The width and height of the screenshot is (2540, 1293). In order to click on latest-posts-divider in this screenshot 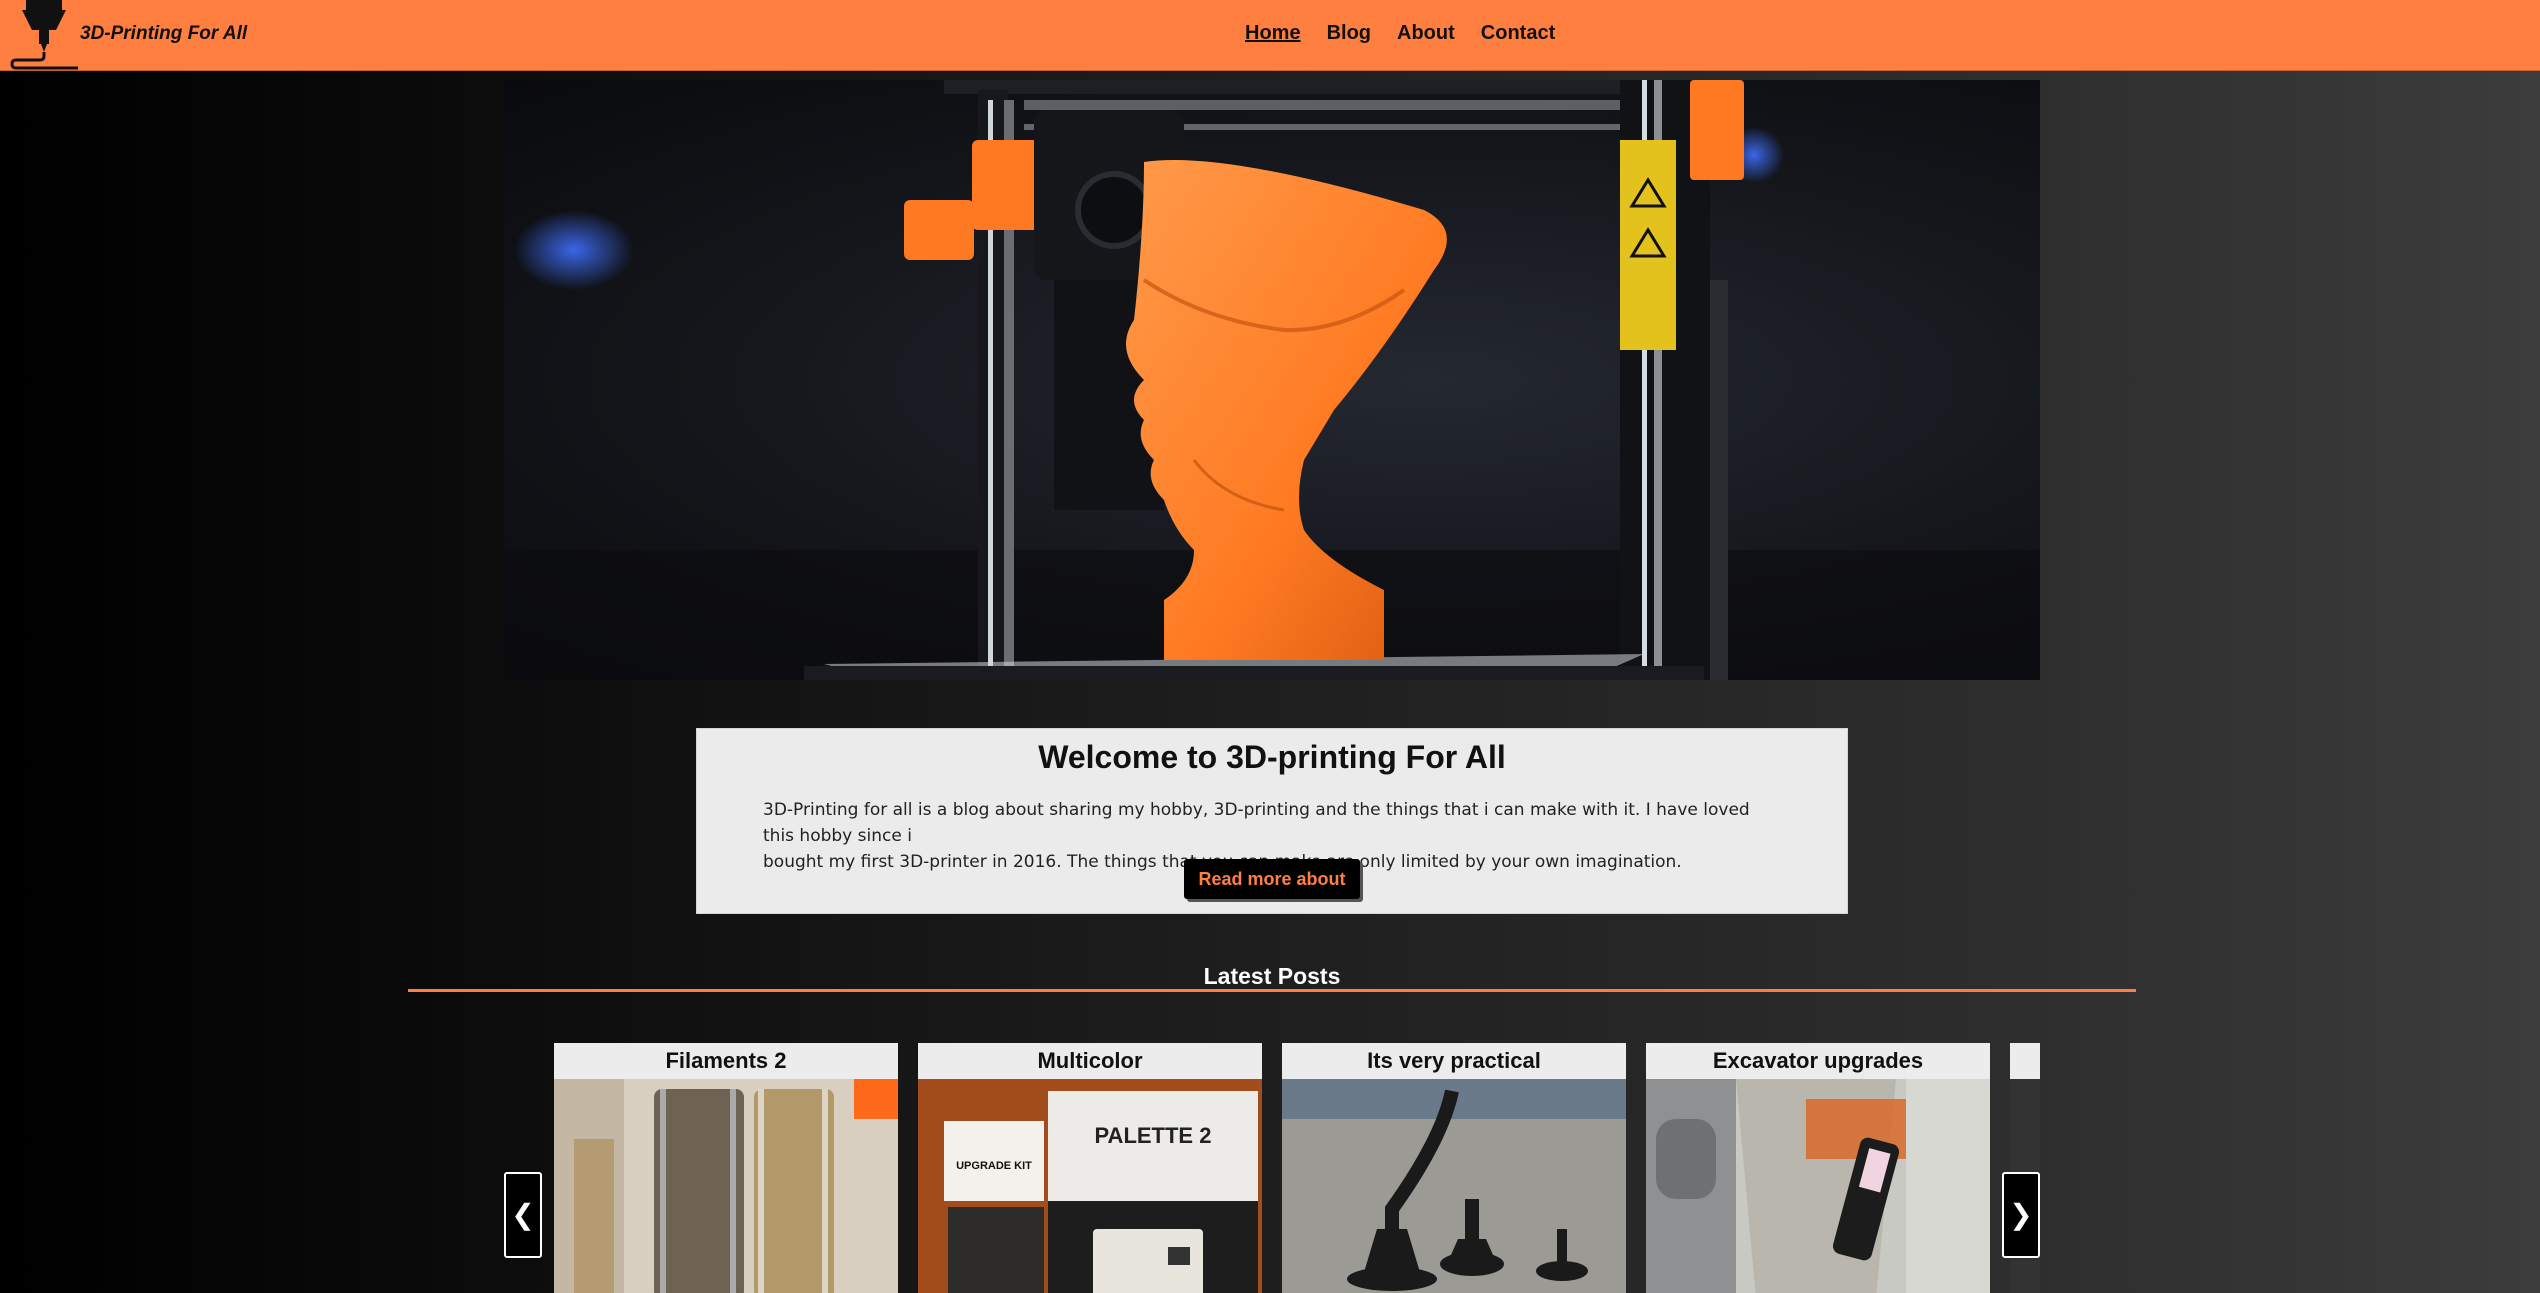, I will do `click(1272, 990)`.